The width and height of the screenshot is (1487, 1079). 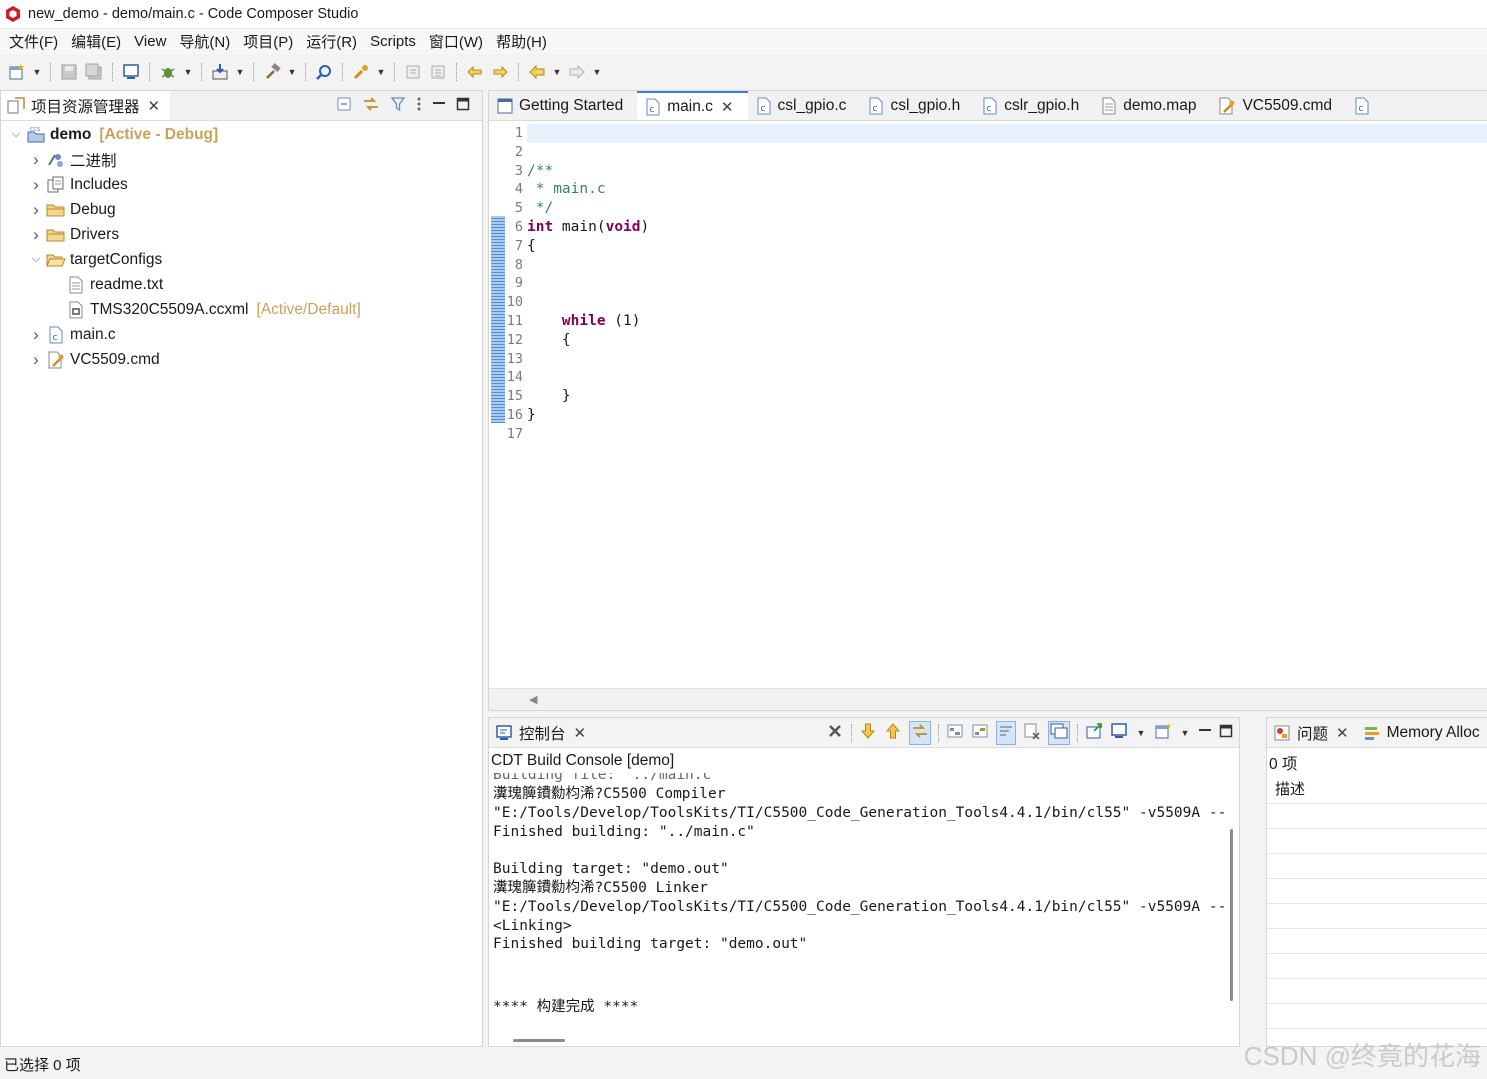 What do you see at coordinates (1278, 105) in the screenshot?
I see `editor-tab: VC5509.cmd` at bounding box center [1278, 105].